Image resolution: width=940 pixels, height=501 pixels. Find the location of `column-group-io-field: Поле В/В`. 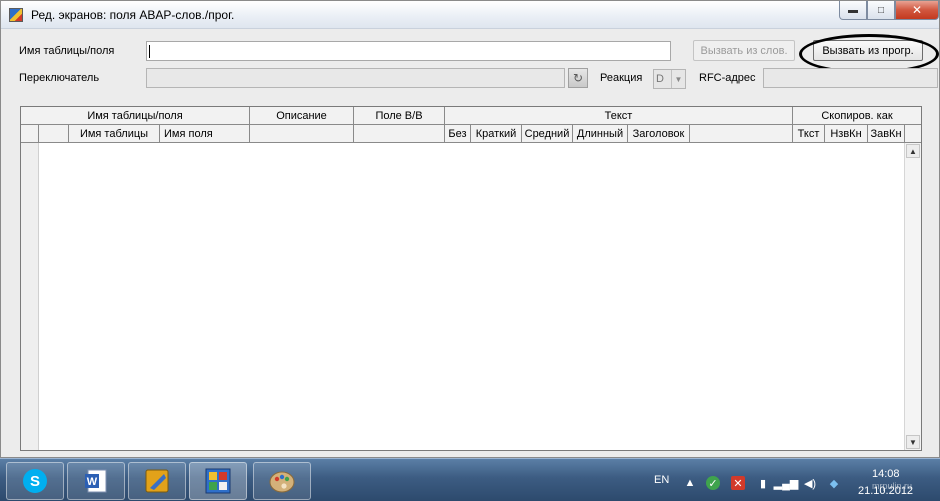

column-group-io-field: Поле В/В is located at coordinates (399, 116).